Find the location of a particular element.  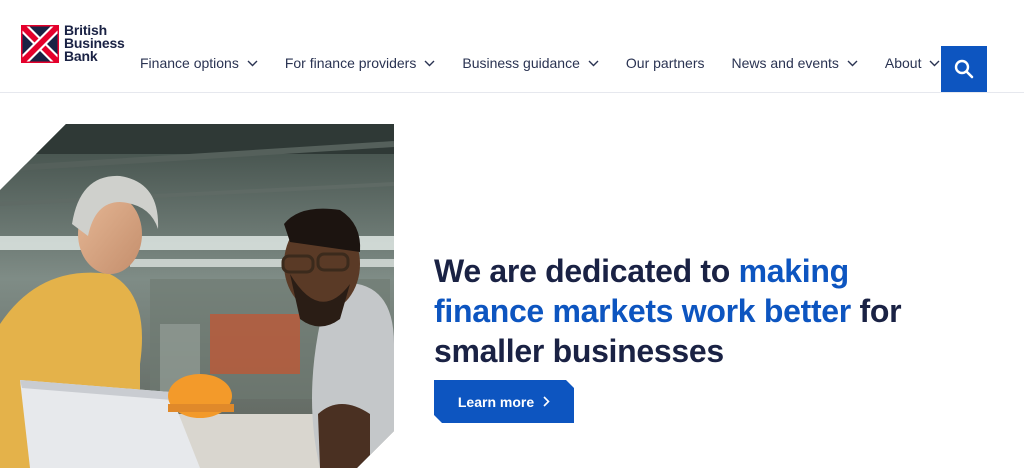

search-button is located at coordinates (964, 69).